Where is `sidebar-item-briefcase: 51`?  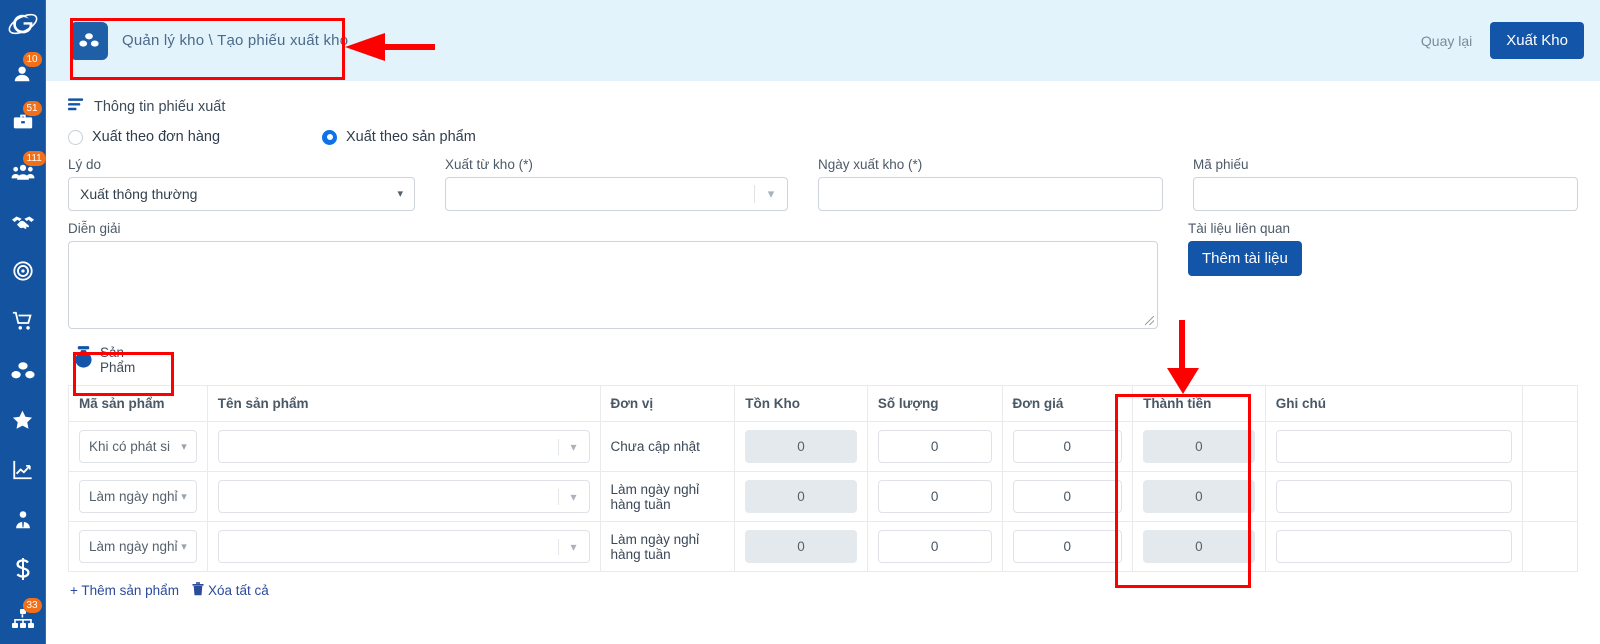
sidebar-item-briefcase: 51 is located at coordinates (23, 122).